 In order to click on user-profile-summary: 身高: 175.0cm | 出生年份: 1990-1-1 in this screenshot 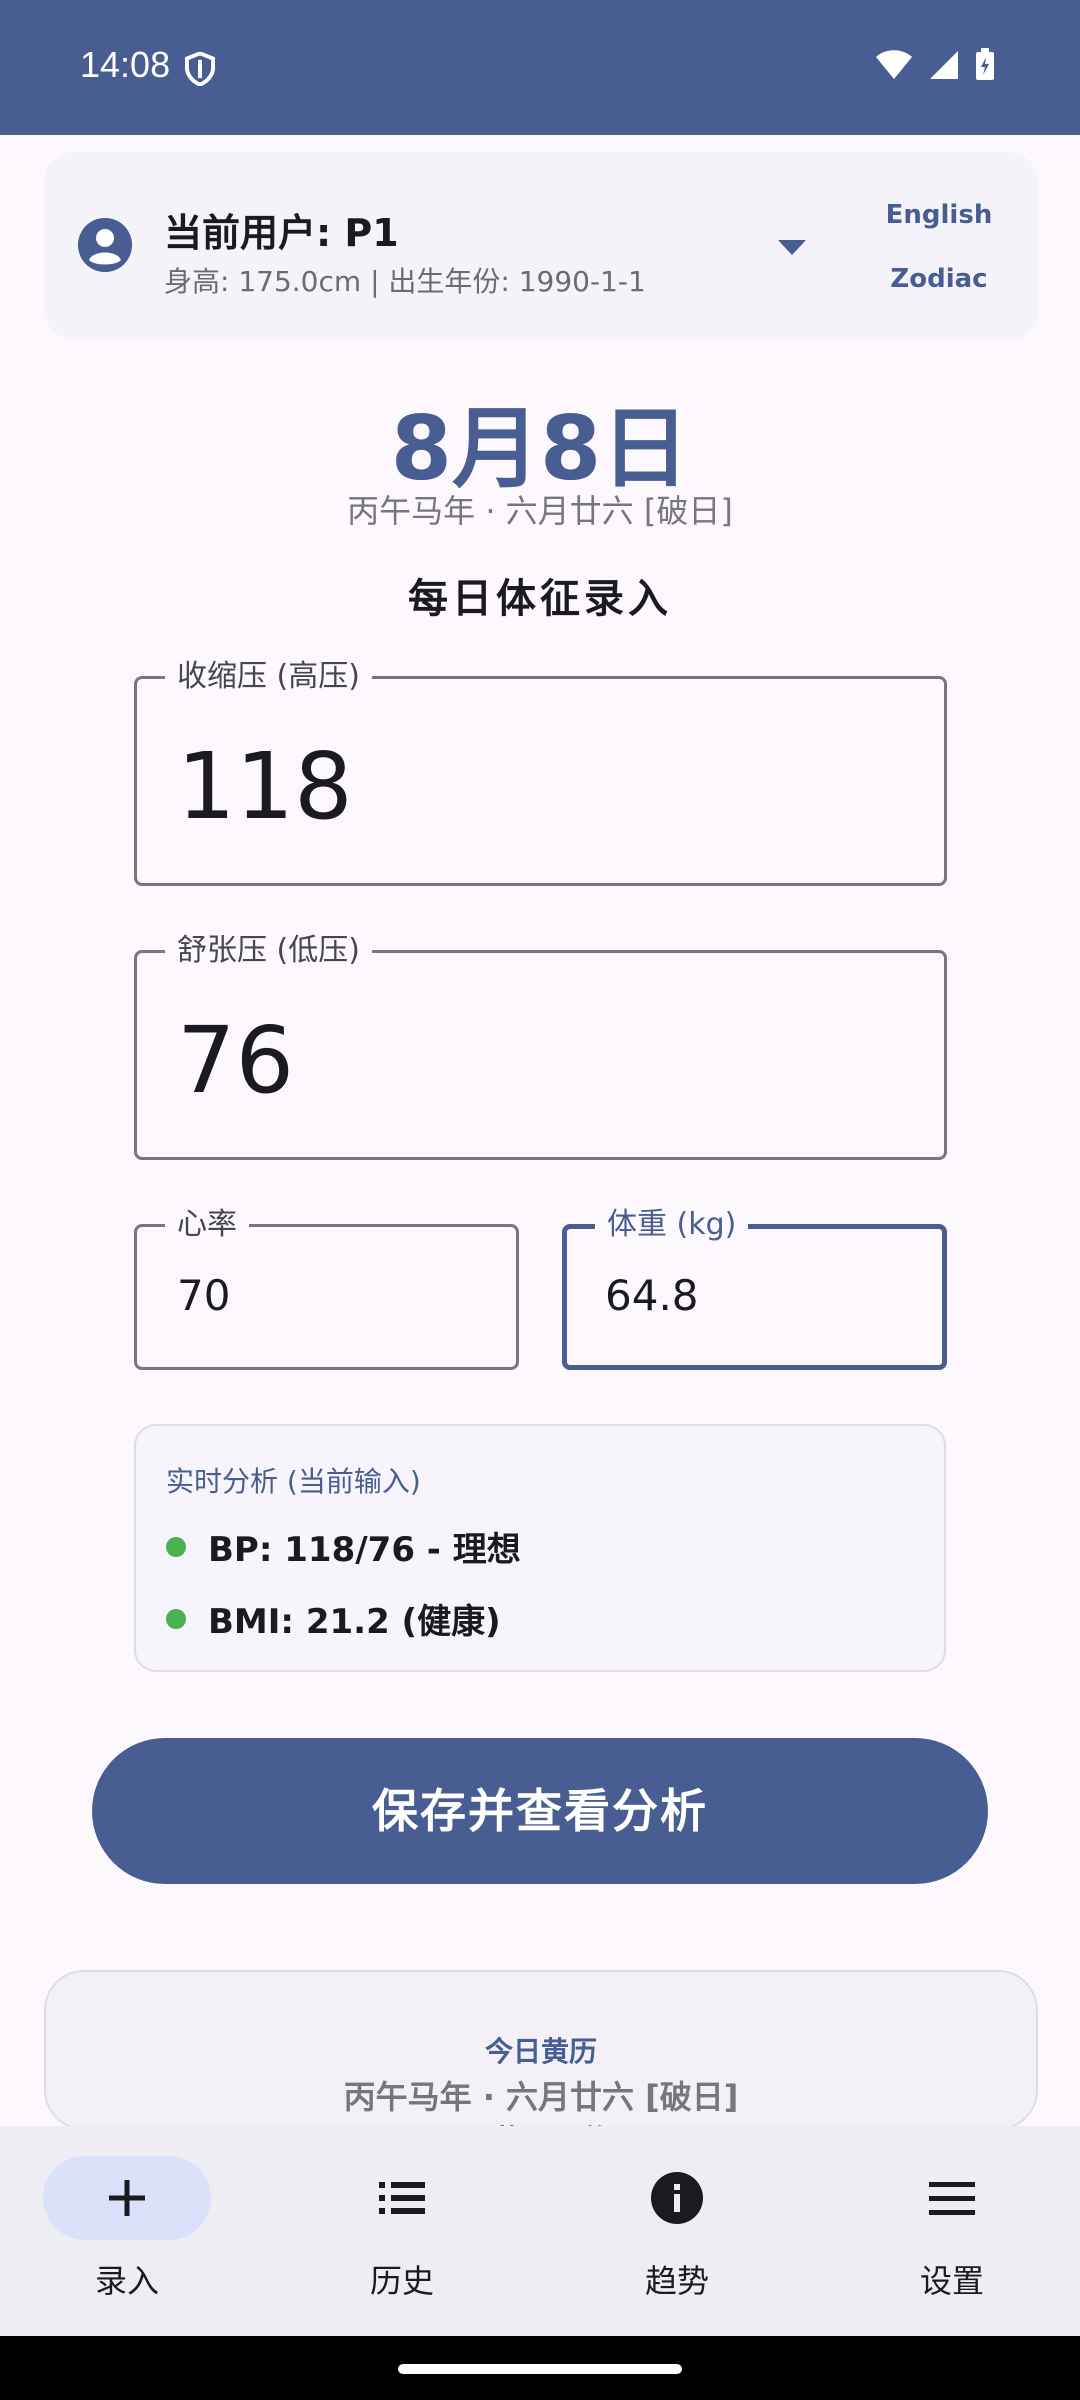, I will do `click(405, 281)`.